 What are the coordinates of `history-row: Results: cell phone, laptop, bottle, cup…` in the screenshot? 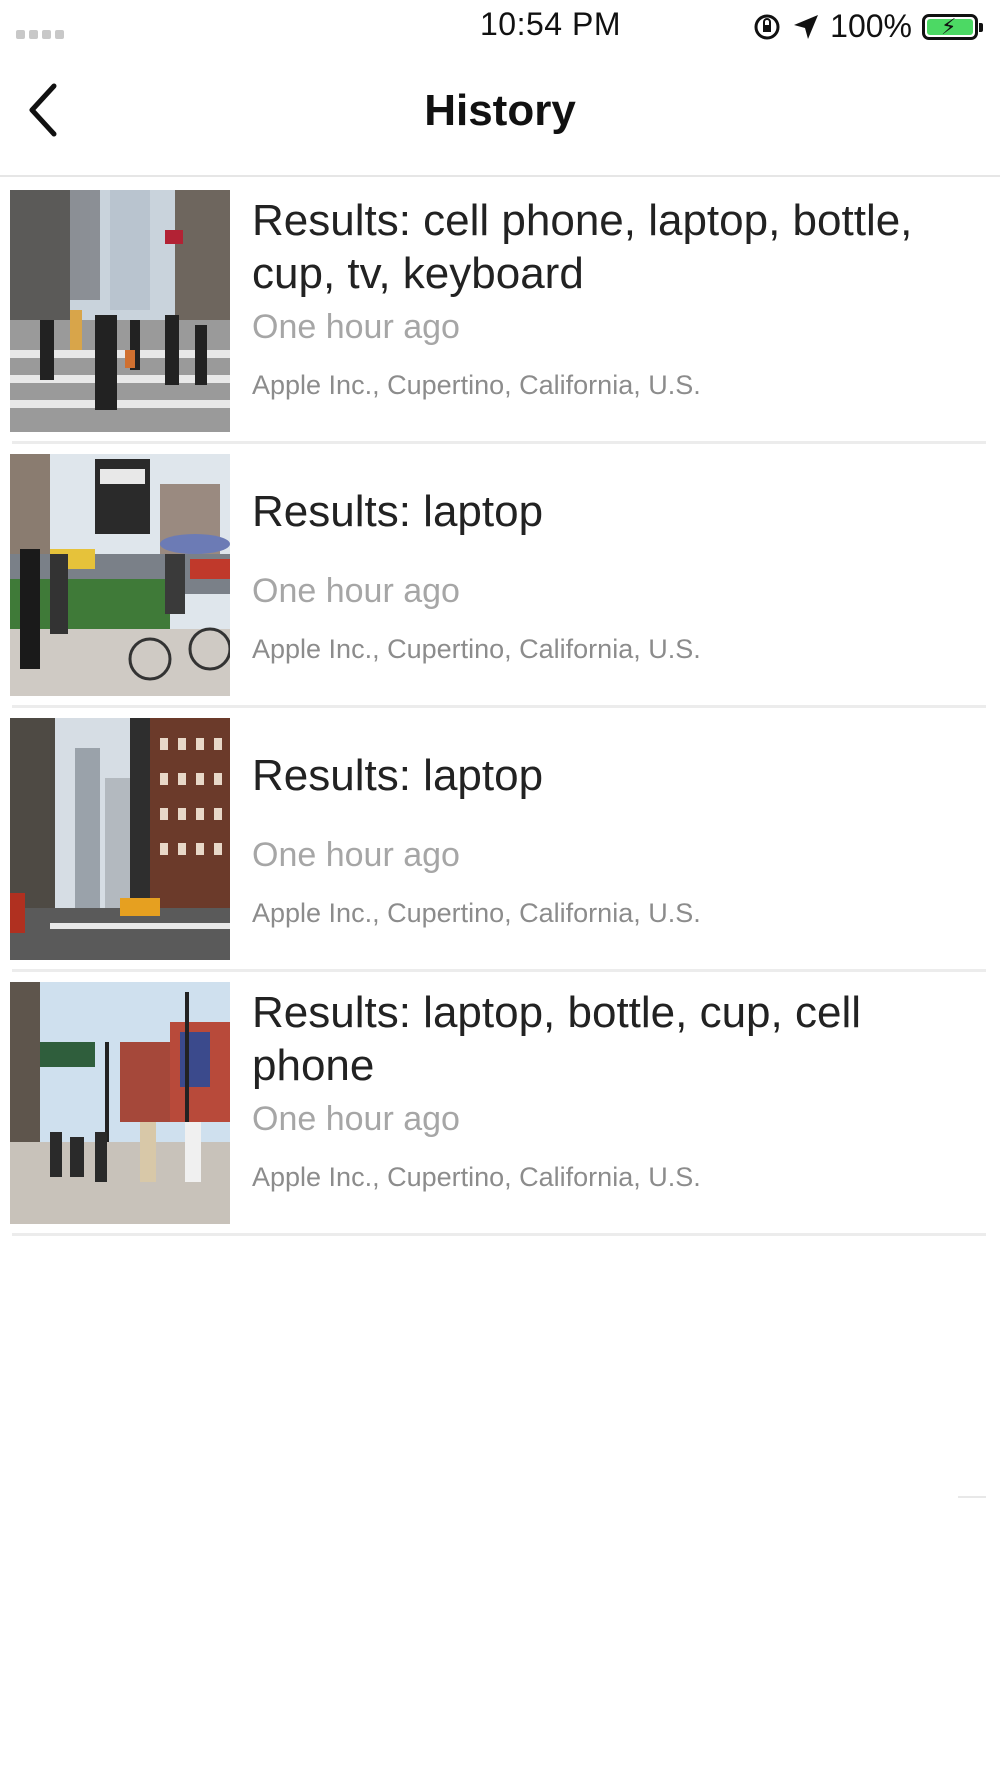 It's located at (498, 312).